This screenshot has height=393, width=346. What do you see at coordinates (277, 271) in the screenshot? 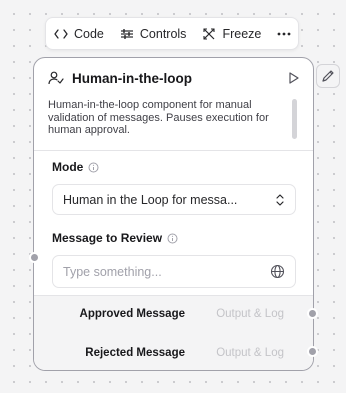
I see `globe-icon` at bounding box center [277, 271].